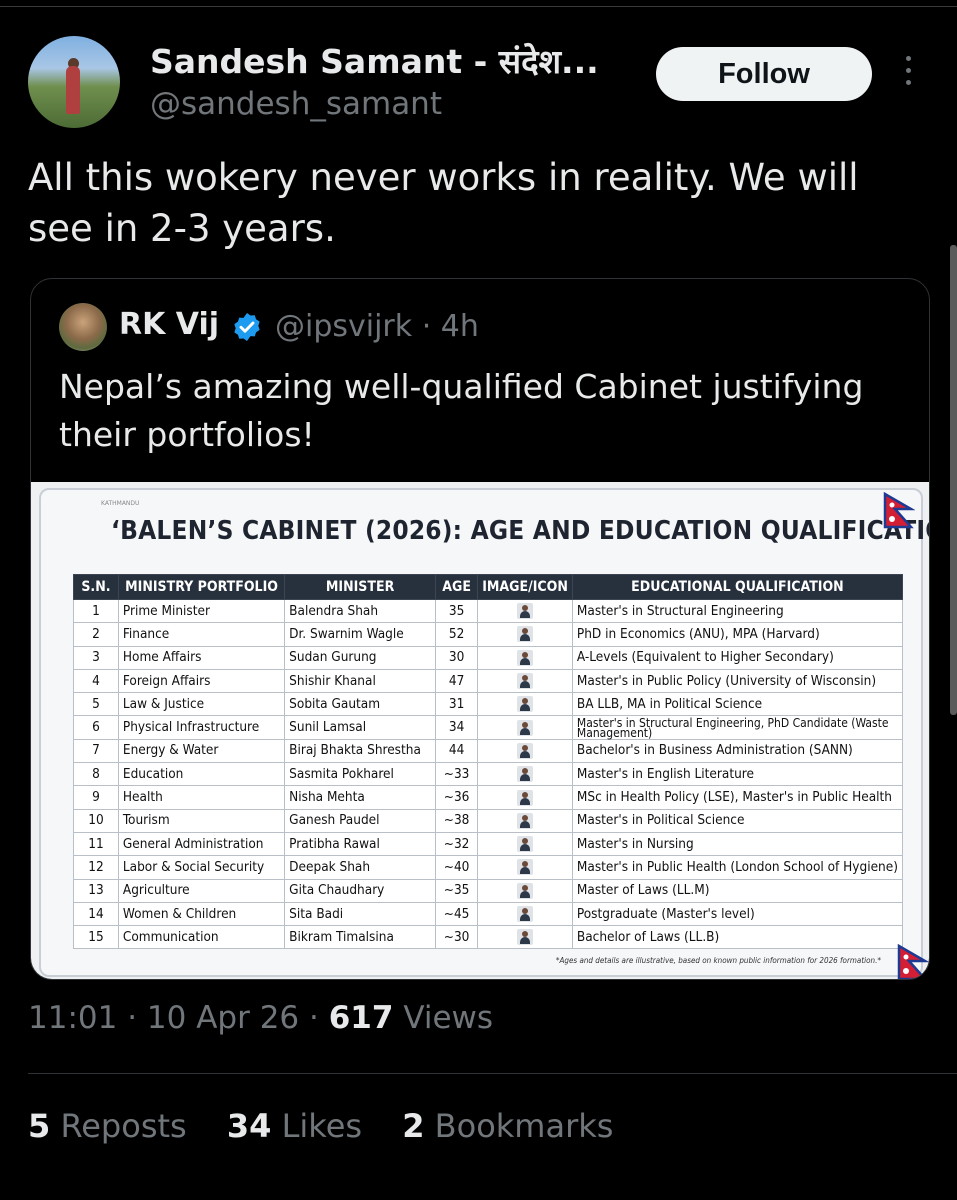 This screenshot has width=957, height=1200. I want to click on views-count: 617, so click(361, 1018).